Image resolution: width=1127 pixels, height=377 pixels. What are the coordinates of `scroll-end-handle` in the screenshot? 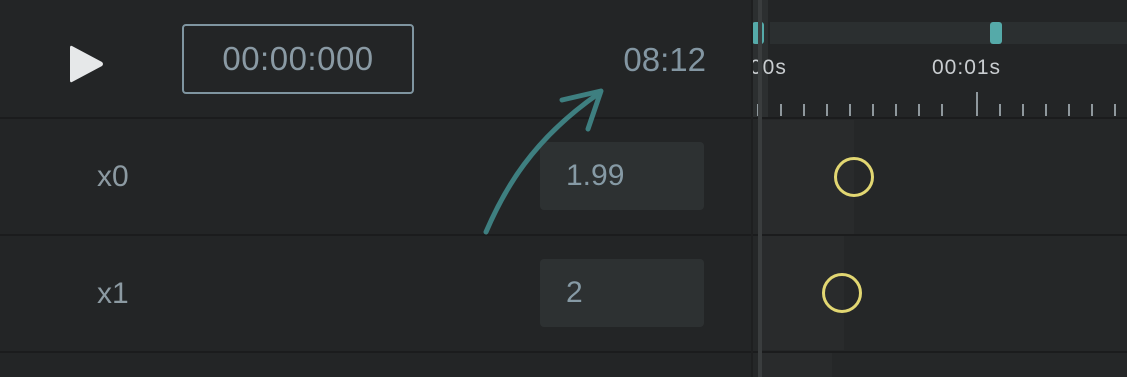 It's located at (996, 33).